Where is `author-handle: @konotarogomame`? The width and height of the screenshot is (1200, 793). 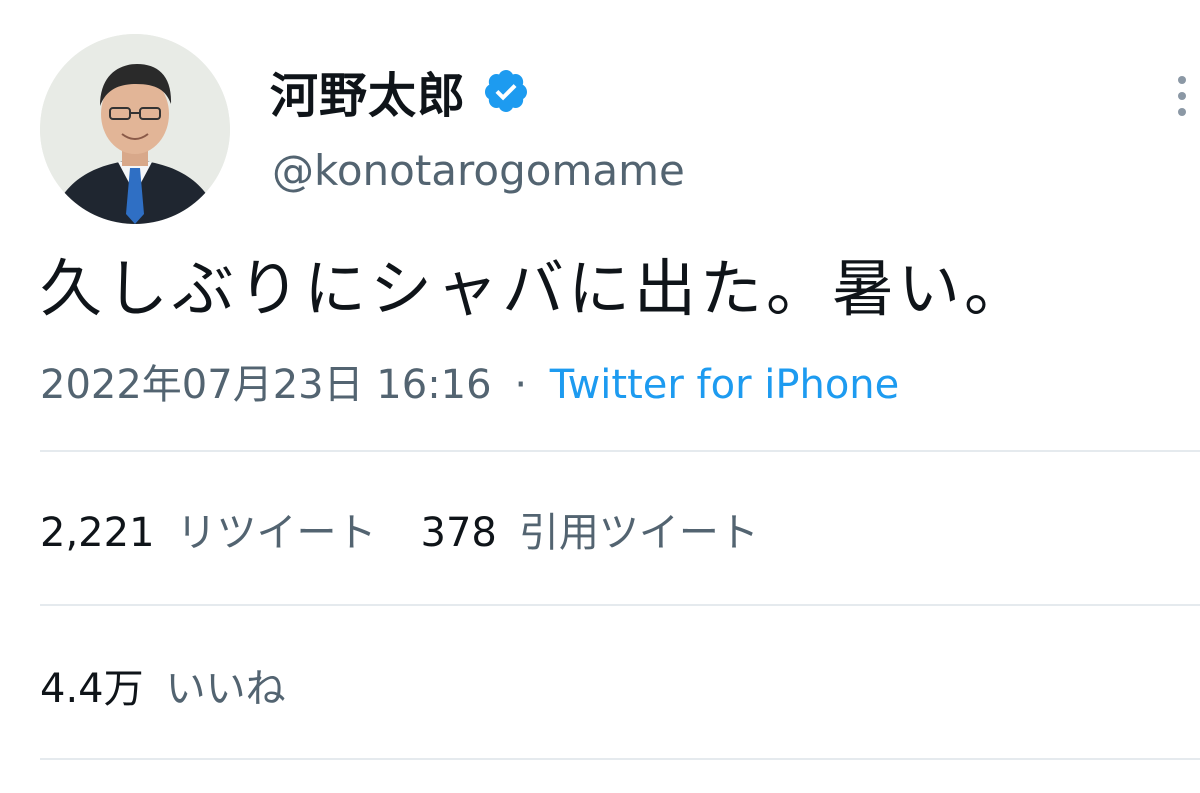 author-handle: @konotarogomame is located at coordinates (478, 170).